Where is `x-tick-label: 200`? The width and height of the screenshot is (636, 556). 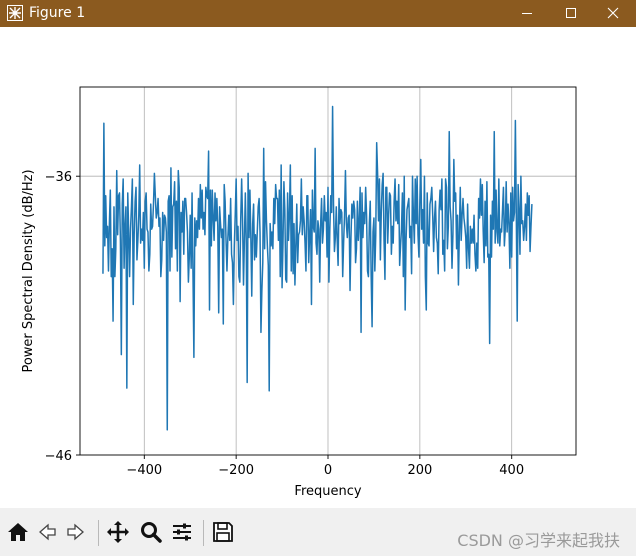
x-tick-label: 200 is located at coordinates (419, 470).